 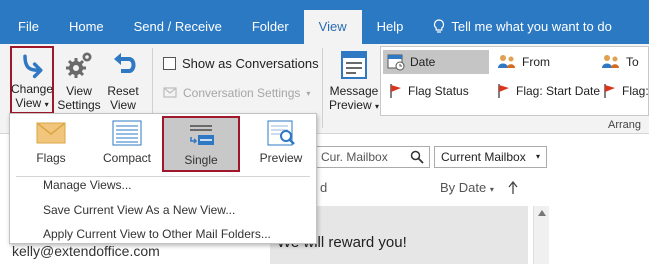 What do you see at coordinates (439, 26) in the screenshot?
I see `lightbulb-icon` at bounding box center [439, 26].